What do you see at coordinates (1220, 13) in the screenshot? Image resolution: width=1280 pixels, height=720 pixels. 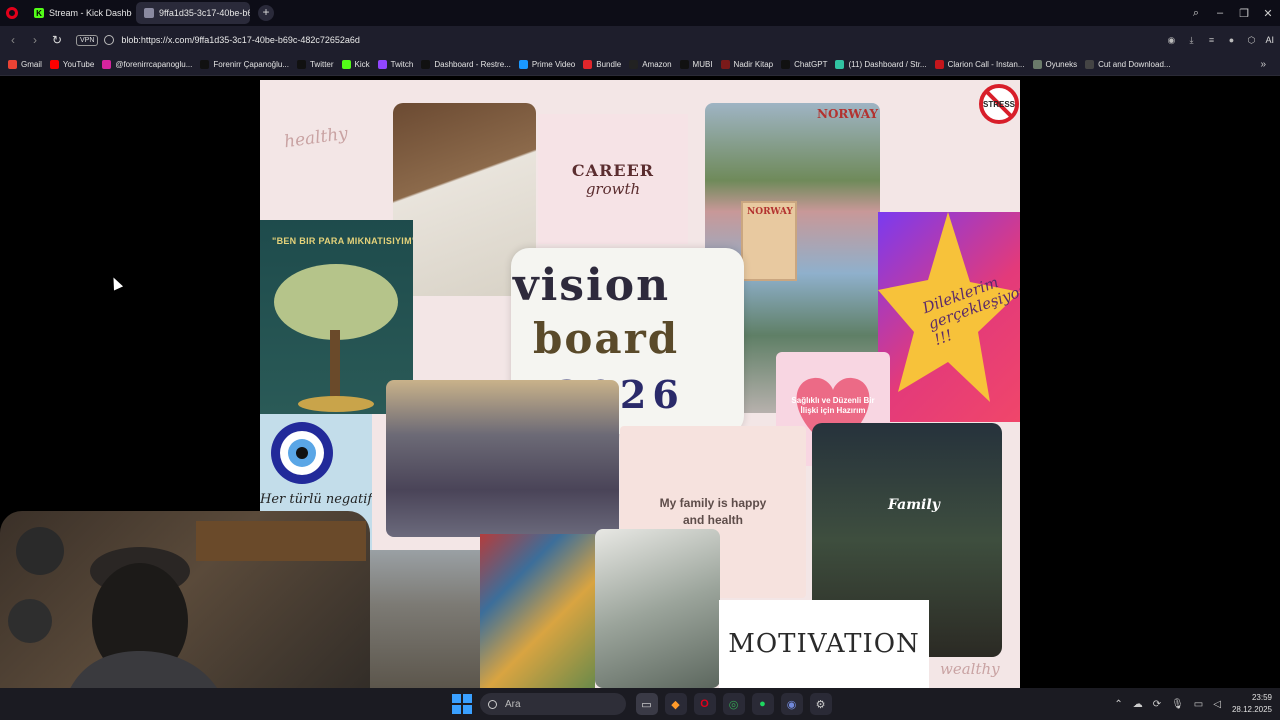 I see `minimize-button: –` at bounding box center [1220, 13].